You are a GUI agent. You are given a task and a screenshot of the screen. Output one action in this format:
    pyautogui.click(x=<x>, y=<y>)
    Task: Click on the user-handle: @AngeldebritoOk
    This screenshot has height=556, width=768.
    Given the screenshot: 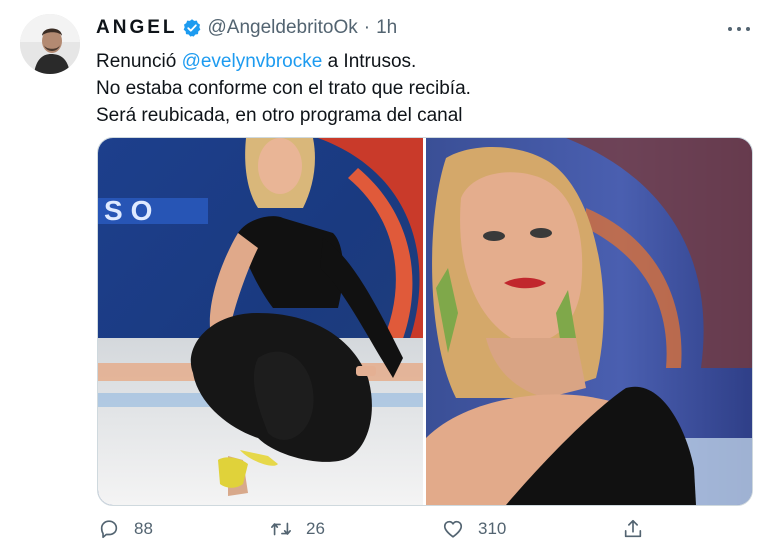 What is the action you would take?
    pyautogui.click(x=283, y=28)
    